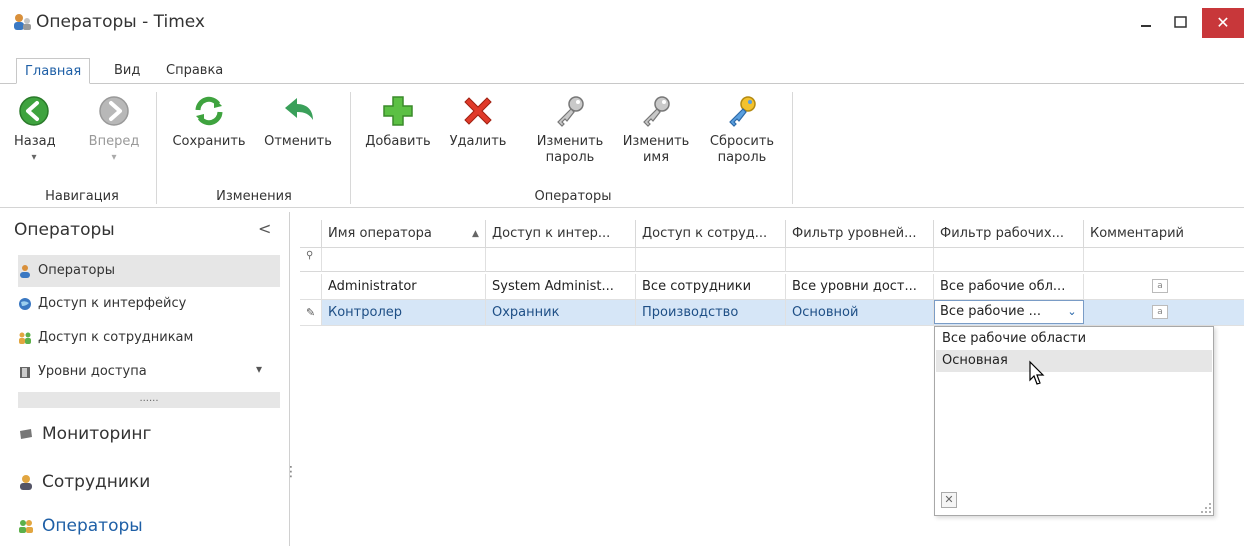  Describe the element at coordinates (711, 287) in the screenshot. I see `cell-employee-access: Все сотрудники` at that location.